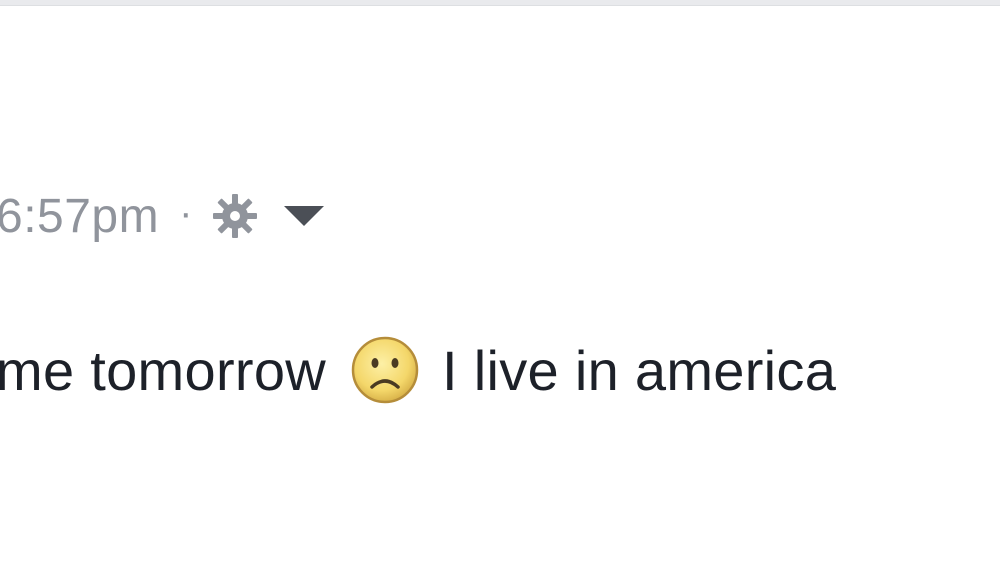 The image size is (1000, 563). I want to click on post-timestamp: 6:57pm, so click(79, 216).